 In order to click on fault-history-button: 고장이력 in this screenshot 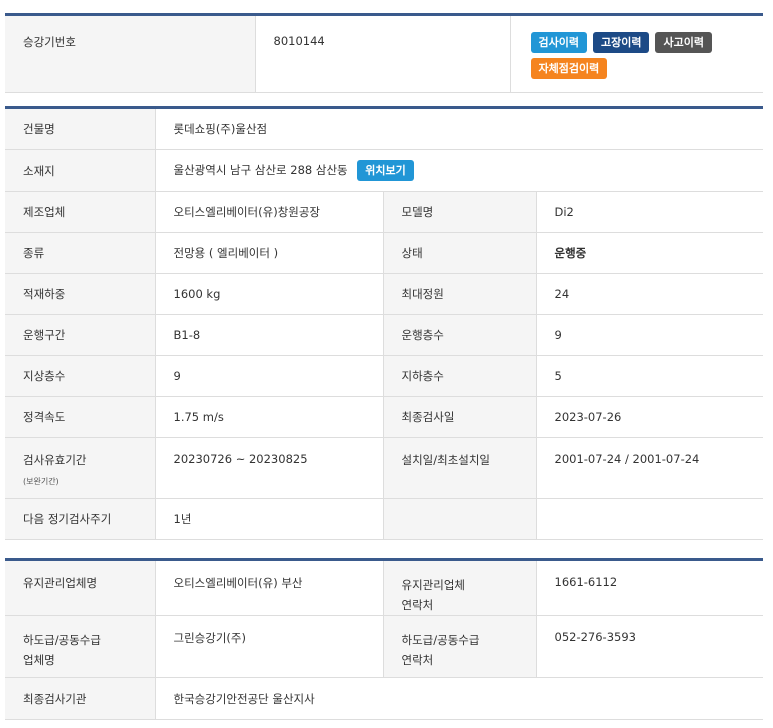, I will do `click(621, 42)`.